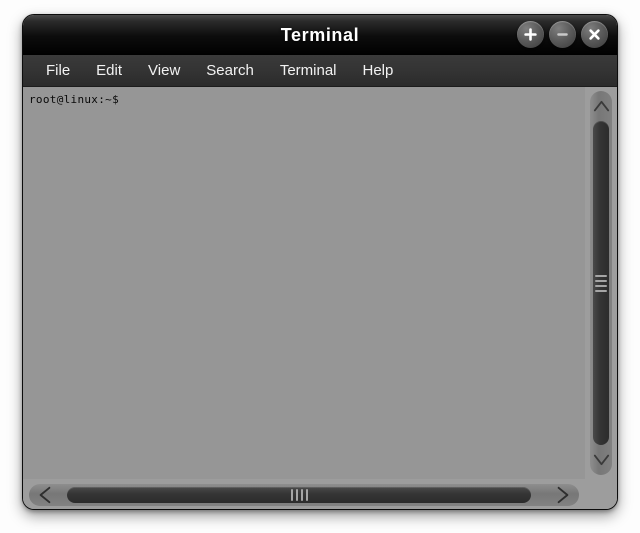 This screenshot has height=533, width=640. I want to click on menu-item-edit: Edit, so click(109, 70).